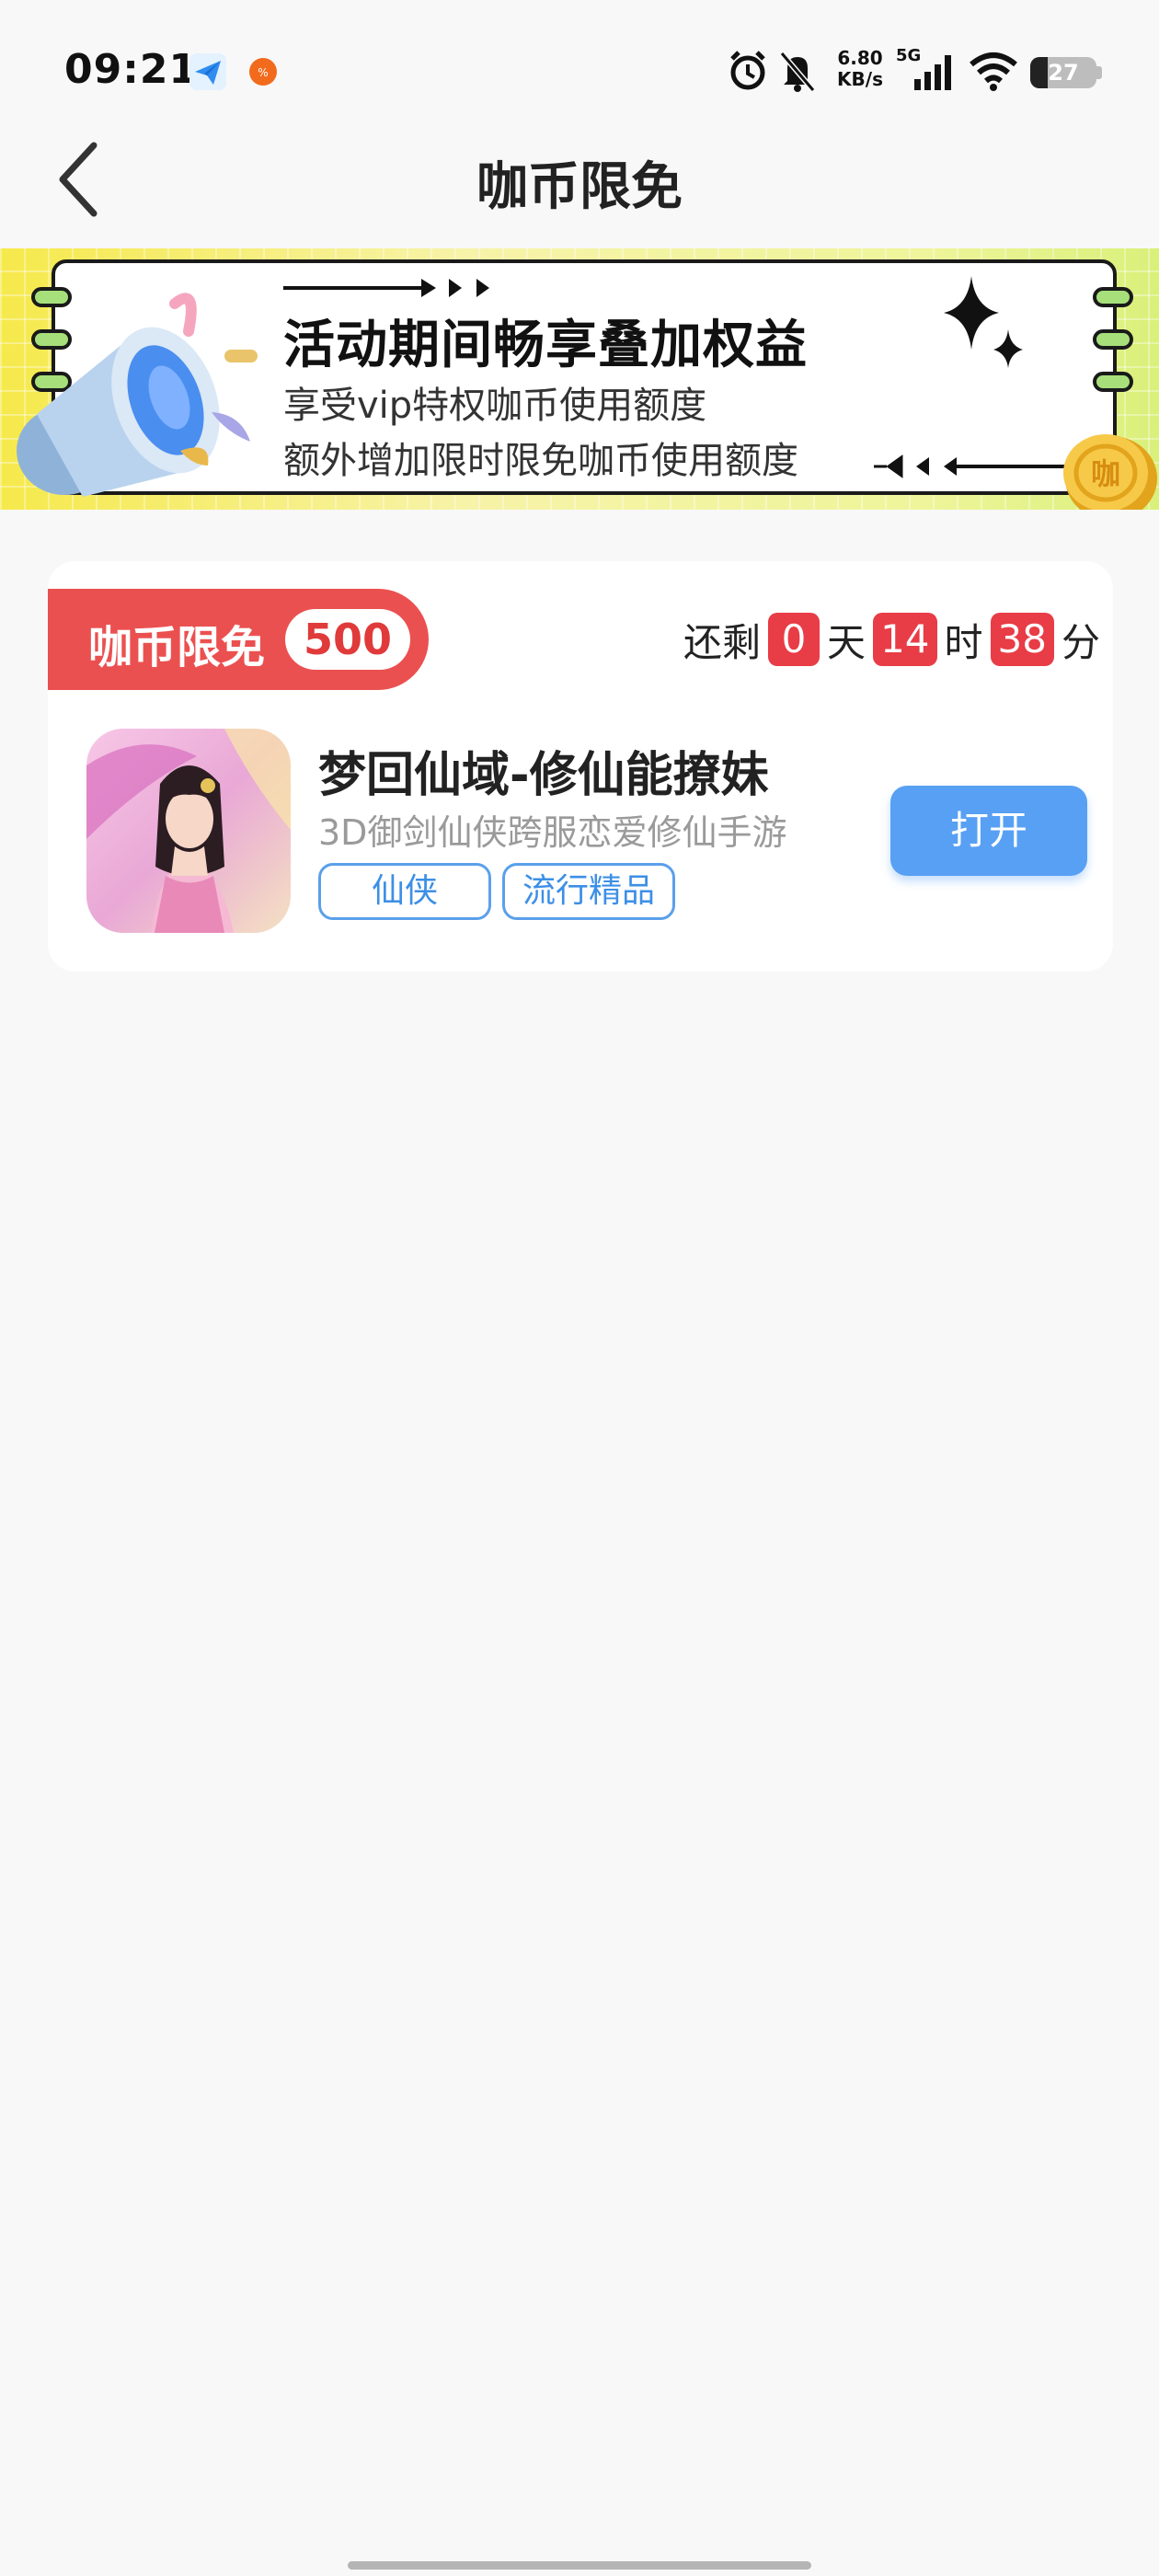  What do you see at coordinates (722, 642) in the screenshot?
I see `countdown-prefix: 还剩` at bounding box center [722, 642].